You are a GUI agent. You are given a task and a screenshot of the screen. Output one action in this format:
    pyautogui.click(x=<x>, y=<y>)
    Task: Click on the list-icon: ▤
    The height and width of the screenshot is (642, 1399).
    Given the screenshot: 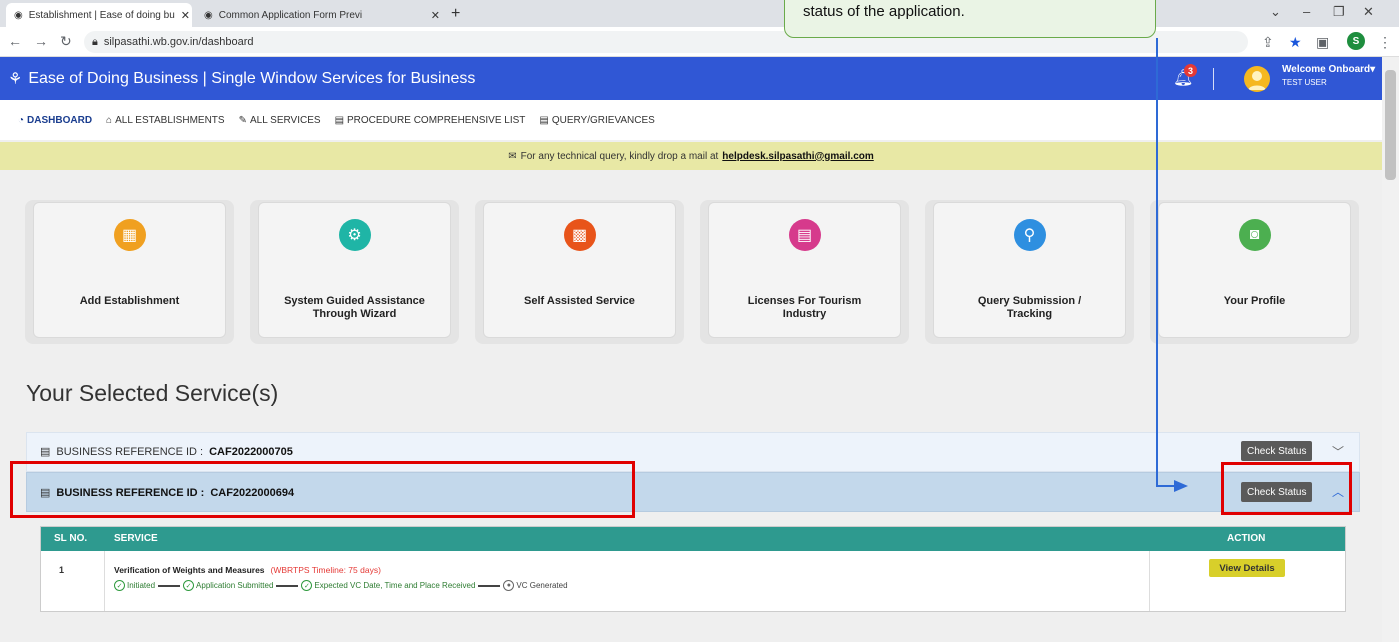 What is the action you would take?
    pyautogui.click(x=45, y=452)
    